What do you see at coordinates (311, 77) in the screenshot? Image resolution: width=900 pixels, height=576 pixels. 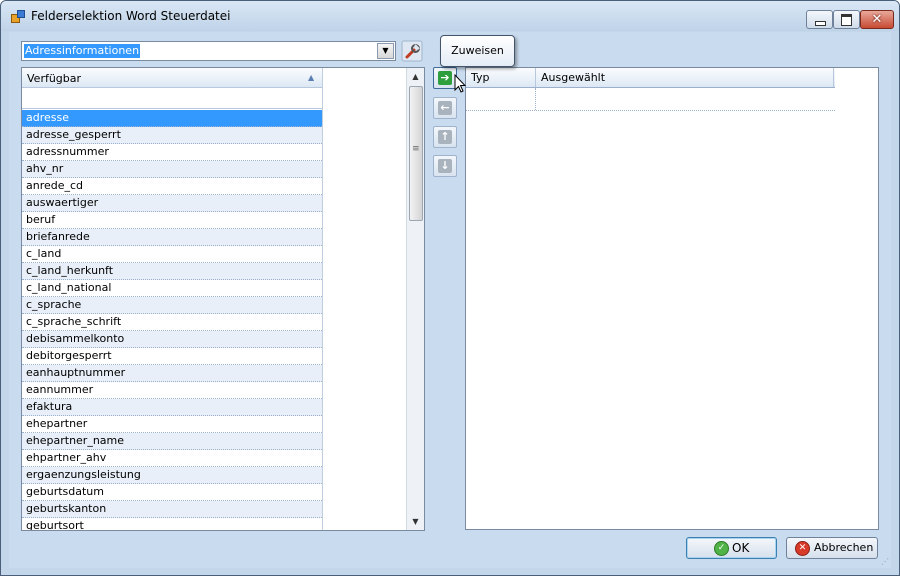 I see `sort-ascending-icon: ▲` at bounding box center [311, 77].